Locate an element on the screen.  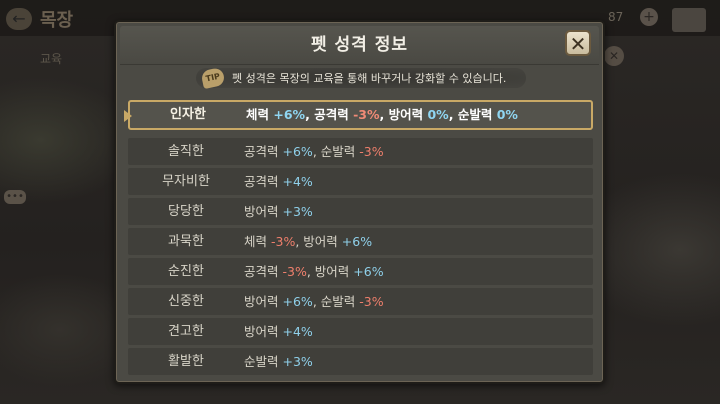
close-button: ✕ is located at coordinates (578, 43).